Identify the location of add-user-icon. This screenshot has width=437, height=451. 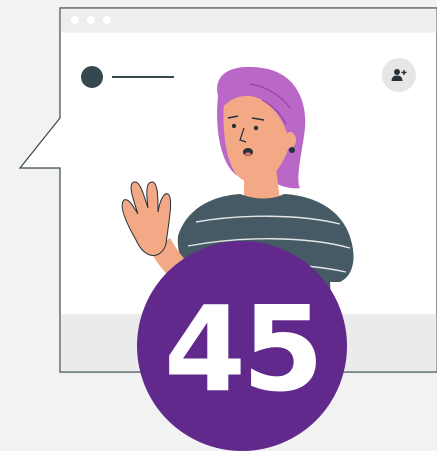
(399, 75).